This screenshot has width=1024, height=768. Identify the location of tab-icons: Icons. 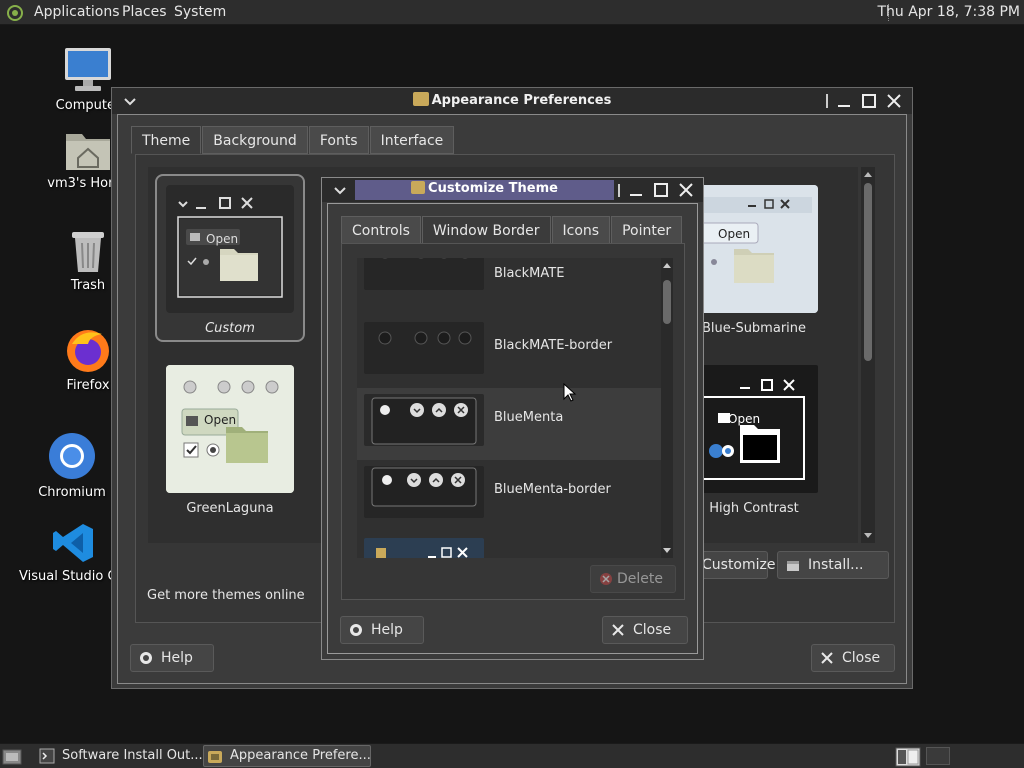
(581, 230).